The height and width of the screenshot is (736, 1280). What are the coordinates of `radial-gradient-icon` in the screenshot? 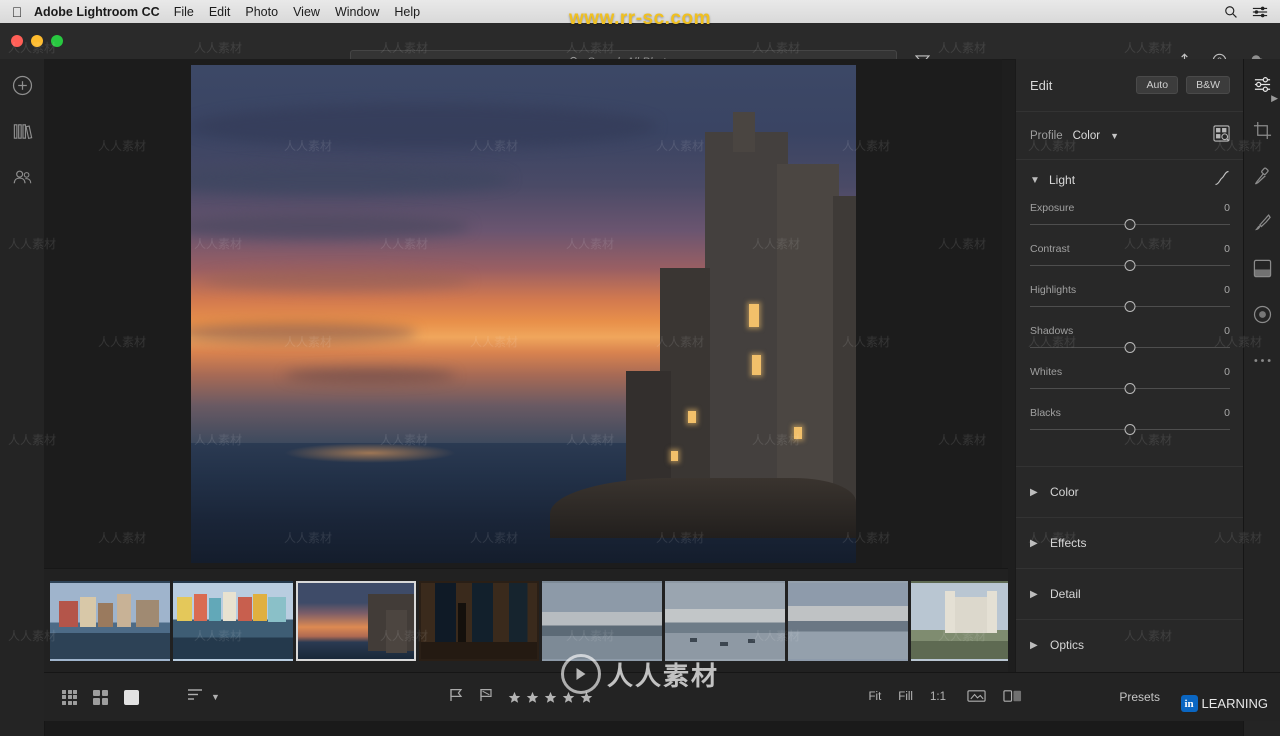 It's located at (1262, 317).